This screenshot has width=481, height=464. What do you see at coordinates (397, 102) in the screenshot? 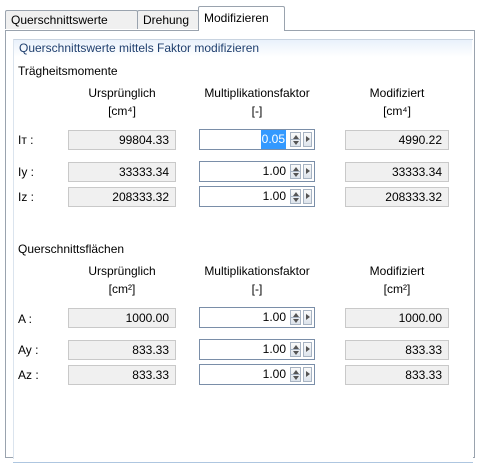
I see `col-header-modified: Modifiziert [cm⁴]` at bounding box center [397, 102].